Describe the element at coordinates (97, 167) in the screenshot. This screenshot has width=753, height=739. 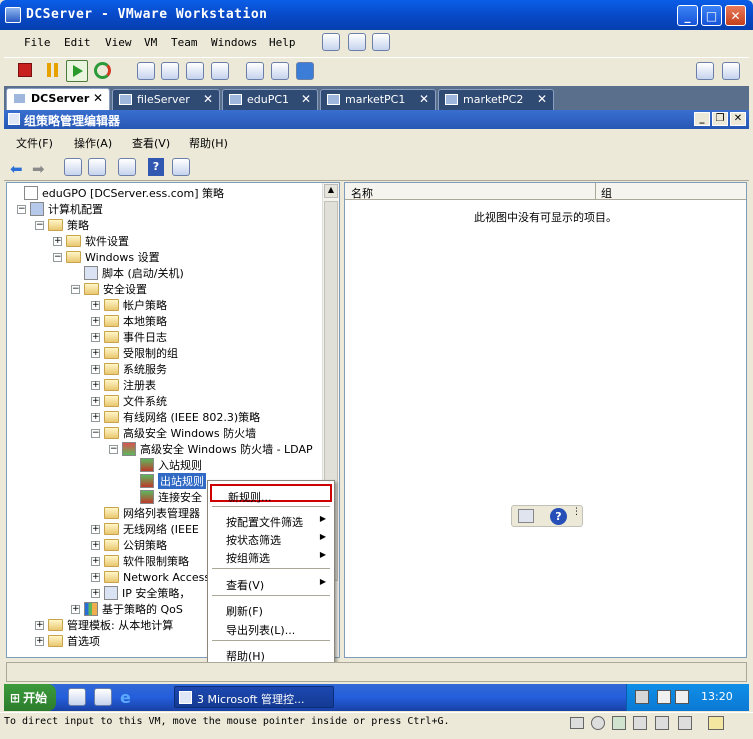
I see `show-hide-tree-icon` at that location.